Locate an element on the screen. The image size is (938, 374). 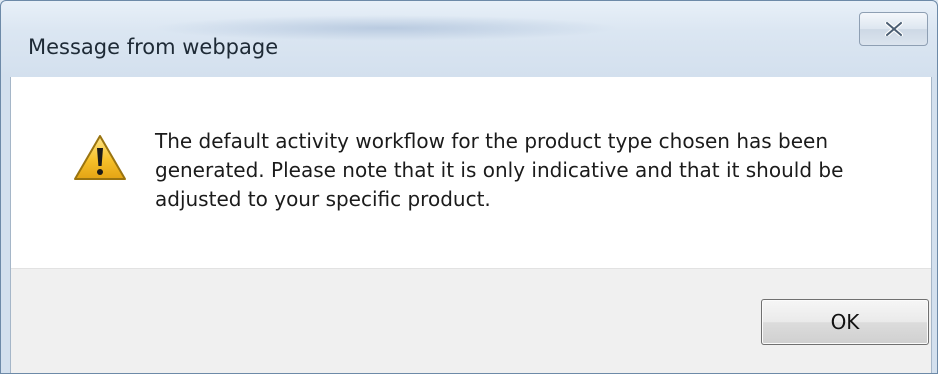
dialog-title: Message from webpage is located at coordinates (153, 47).